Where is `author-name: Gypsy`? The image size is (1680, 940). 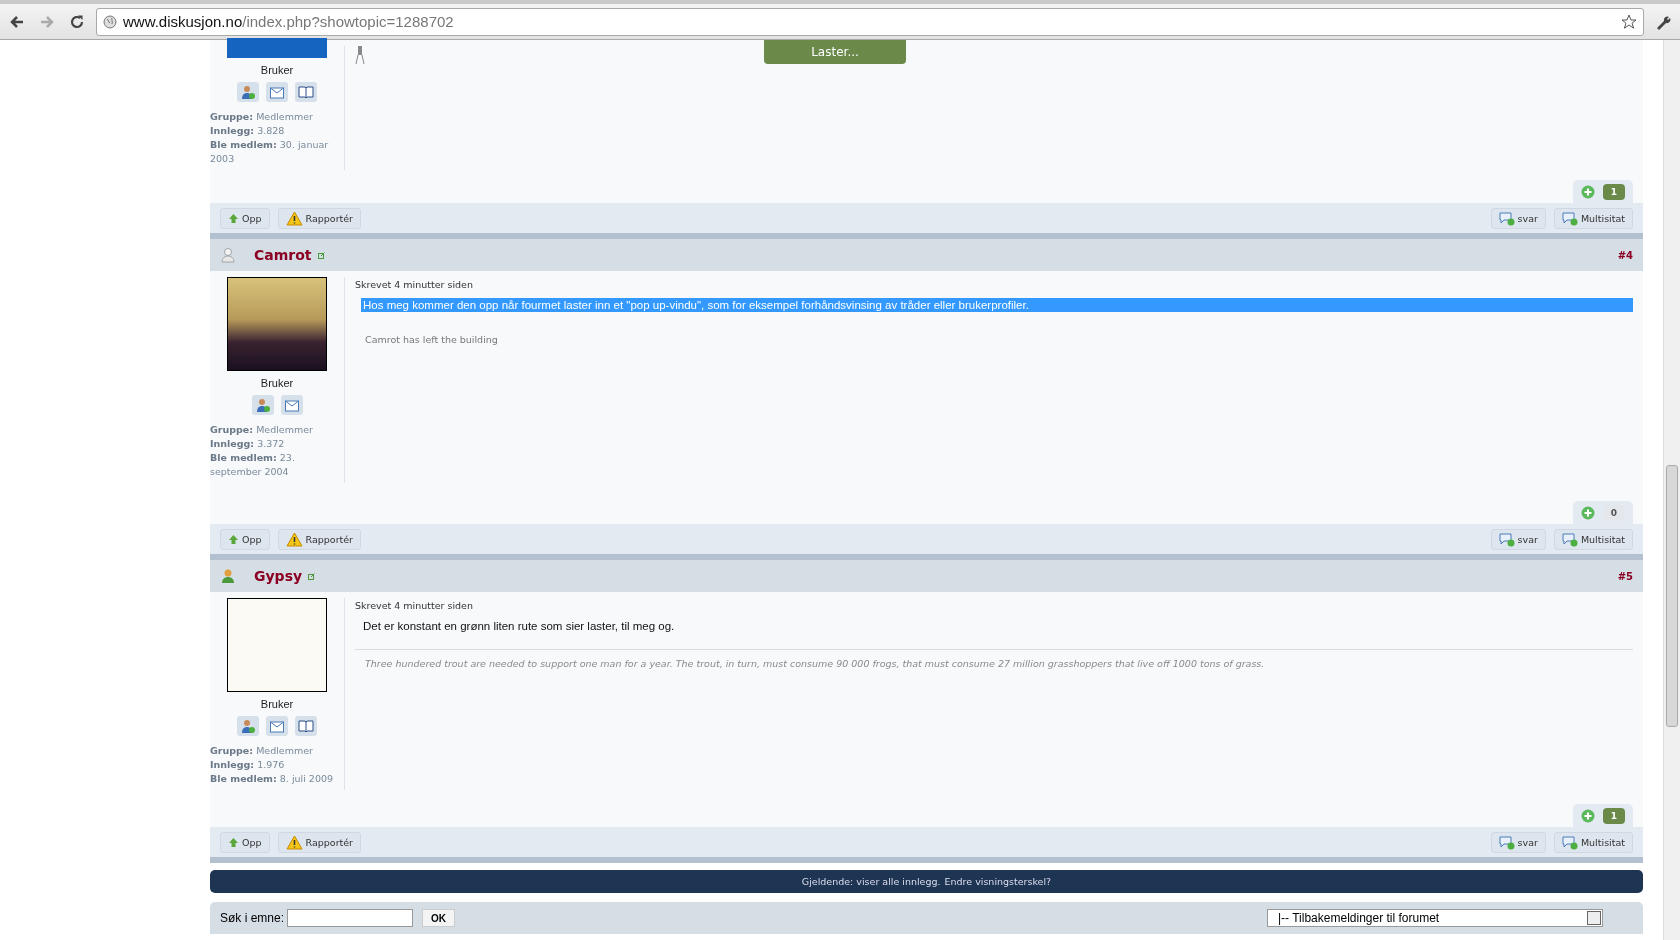
author-name: Gypsy is located at coordinates (278, 576).